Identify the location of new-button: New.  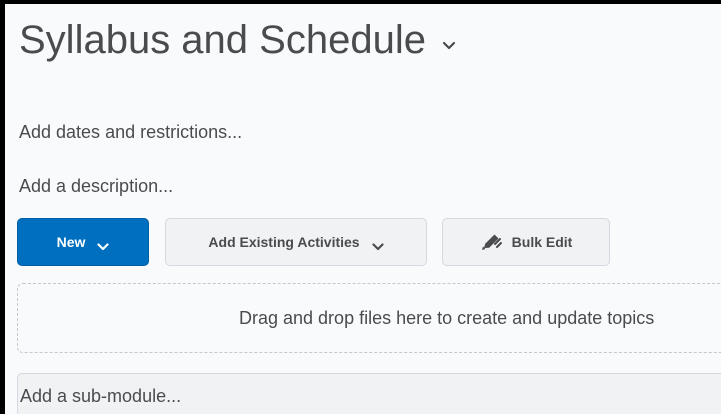
(83, 242).